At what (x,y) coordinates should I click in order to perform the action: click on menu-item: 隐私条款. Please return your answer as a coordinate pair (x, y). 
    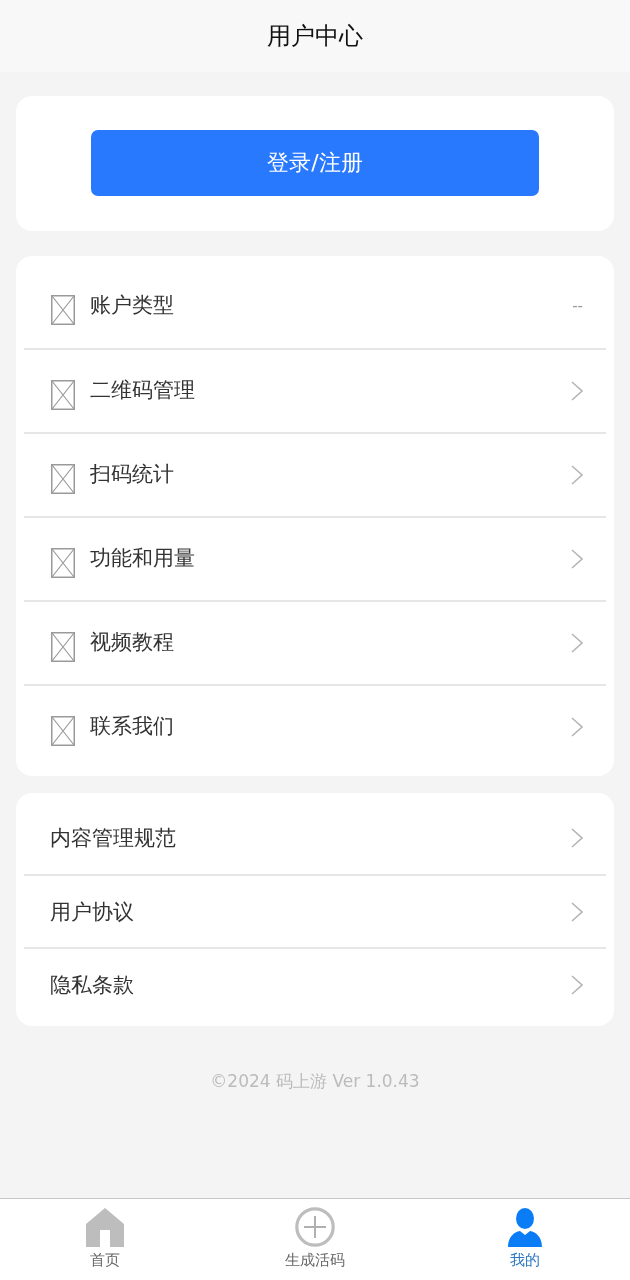
    Looking at the image, I should click on (315, 983).